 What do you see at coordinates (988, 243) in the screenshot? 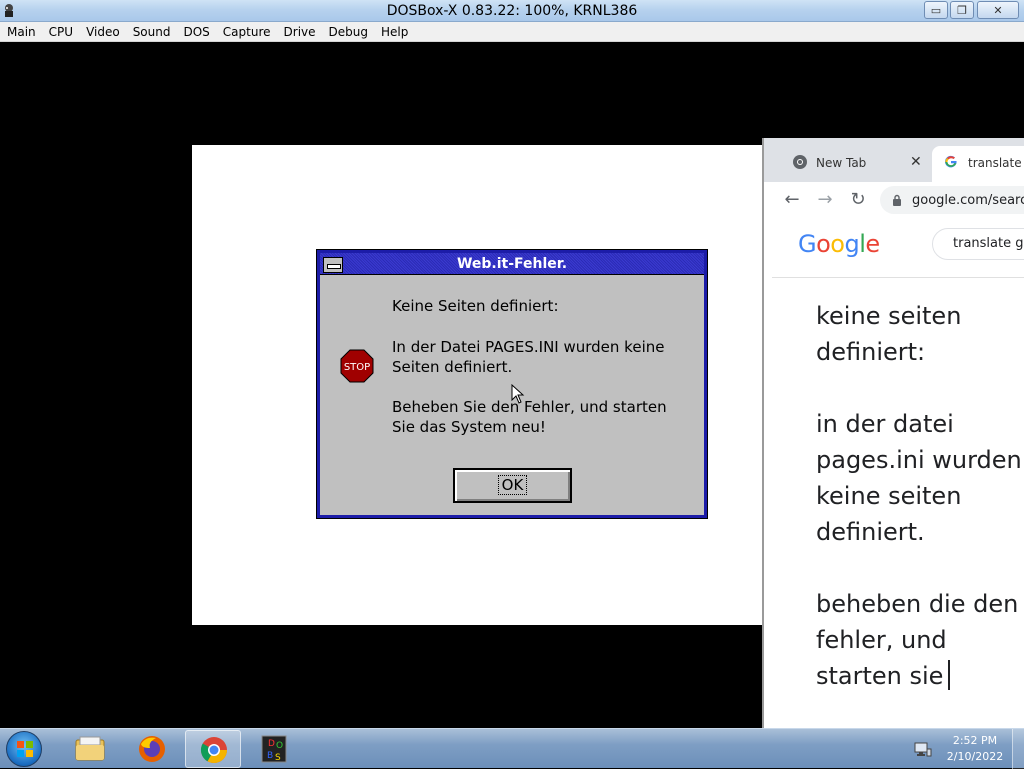
I see `search-query: translate ge` at bounding box center [988, 243].